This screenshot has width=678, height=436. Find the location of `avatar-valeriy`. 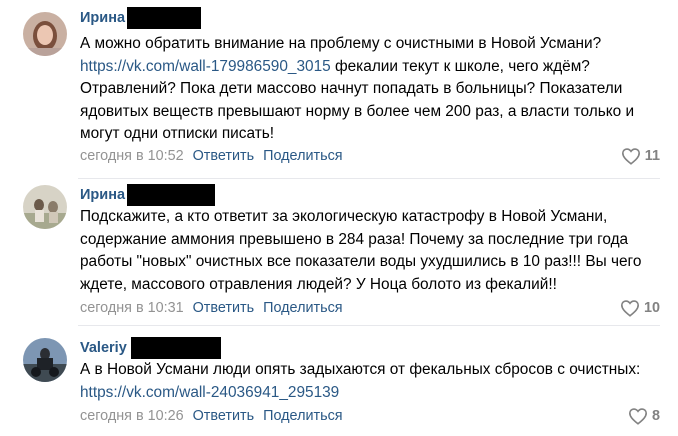

avatar-valeriy is located at coordinates (45, 360).